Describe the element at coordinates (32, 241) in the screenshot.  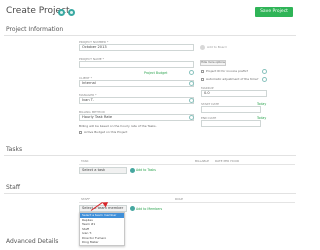
I see `section-advanced-details: Advanced Details` at that location.